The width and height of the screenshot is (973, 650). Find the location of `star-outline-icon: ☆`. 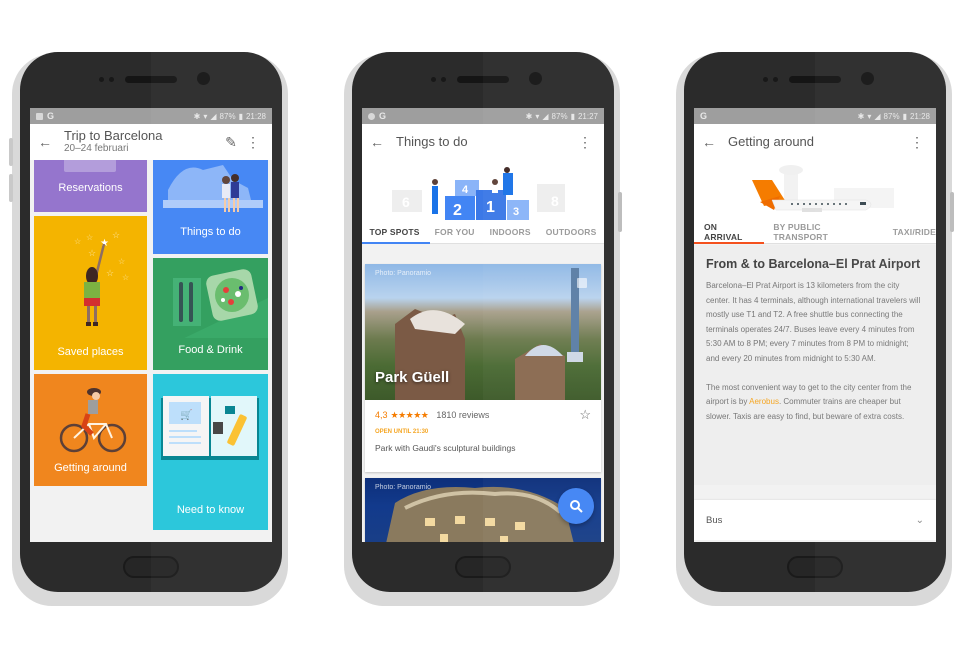

star-outline-icon: ☆ is located at coordinates (585, 415).